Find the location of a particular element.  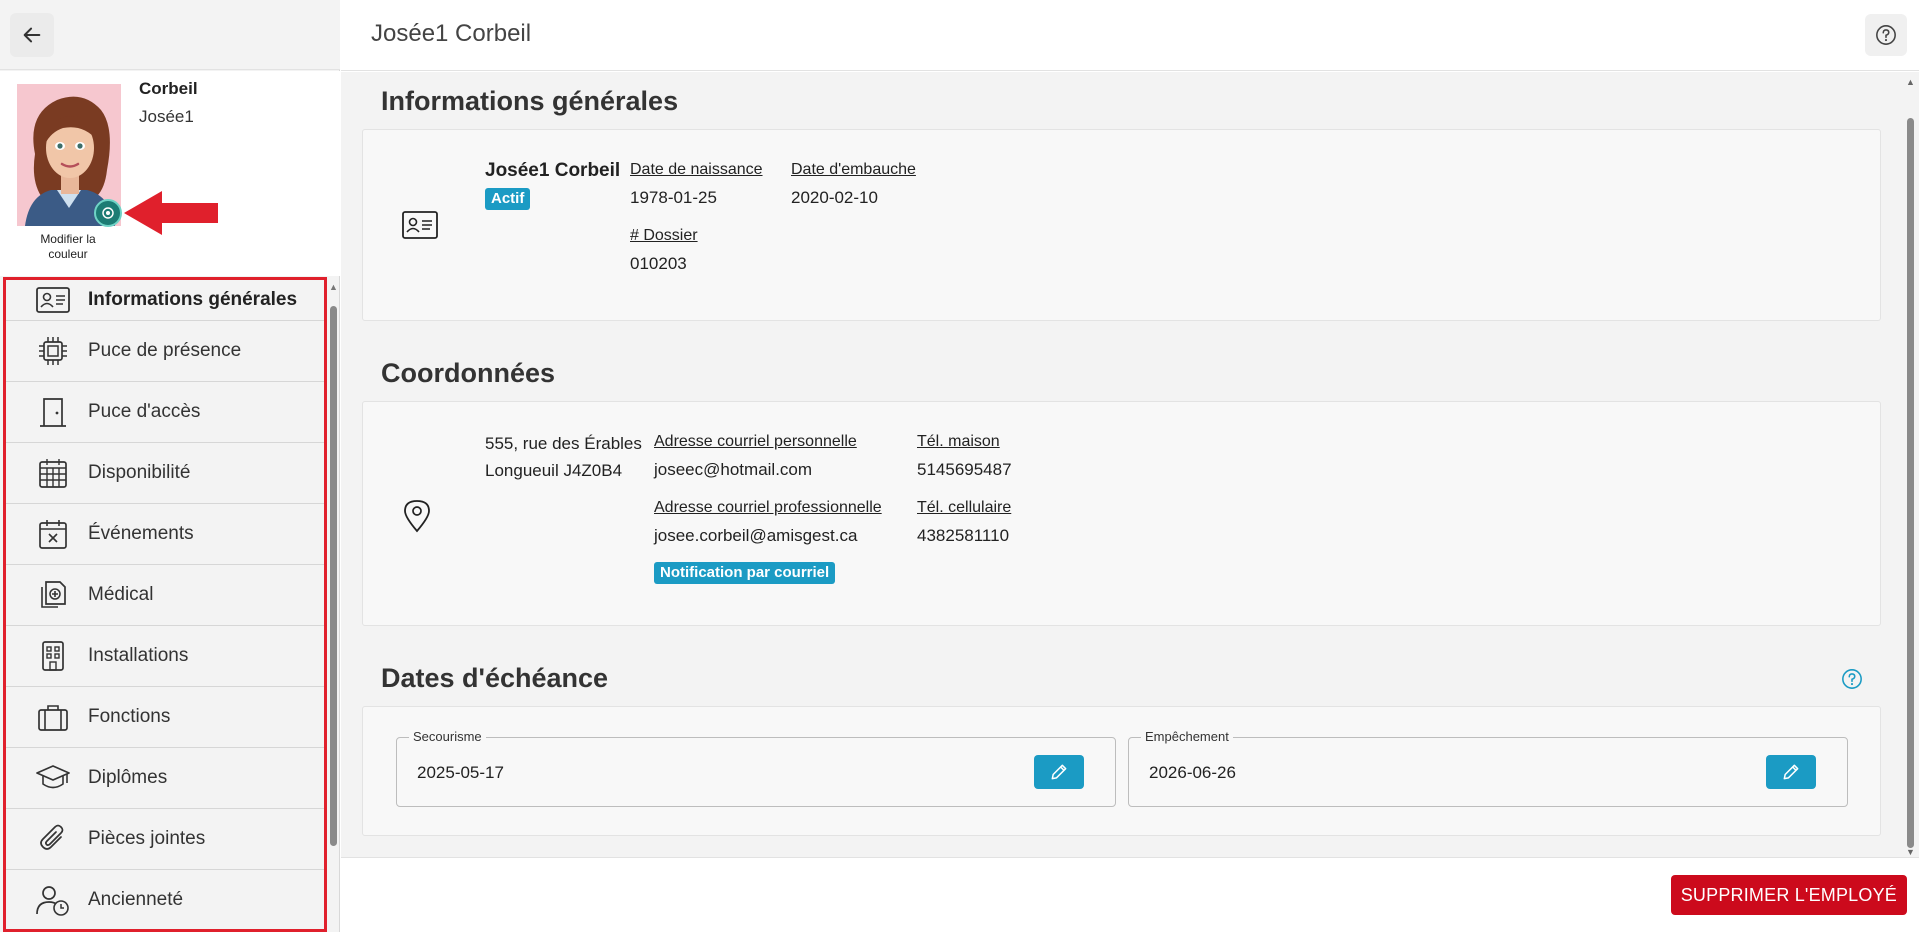

change-photo-button is located at coordinates (108, 213).